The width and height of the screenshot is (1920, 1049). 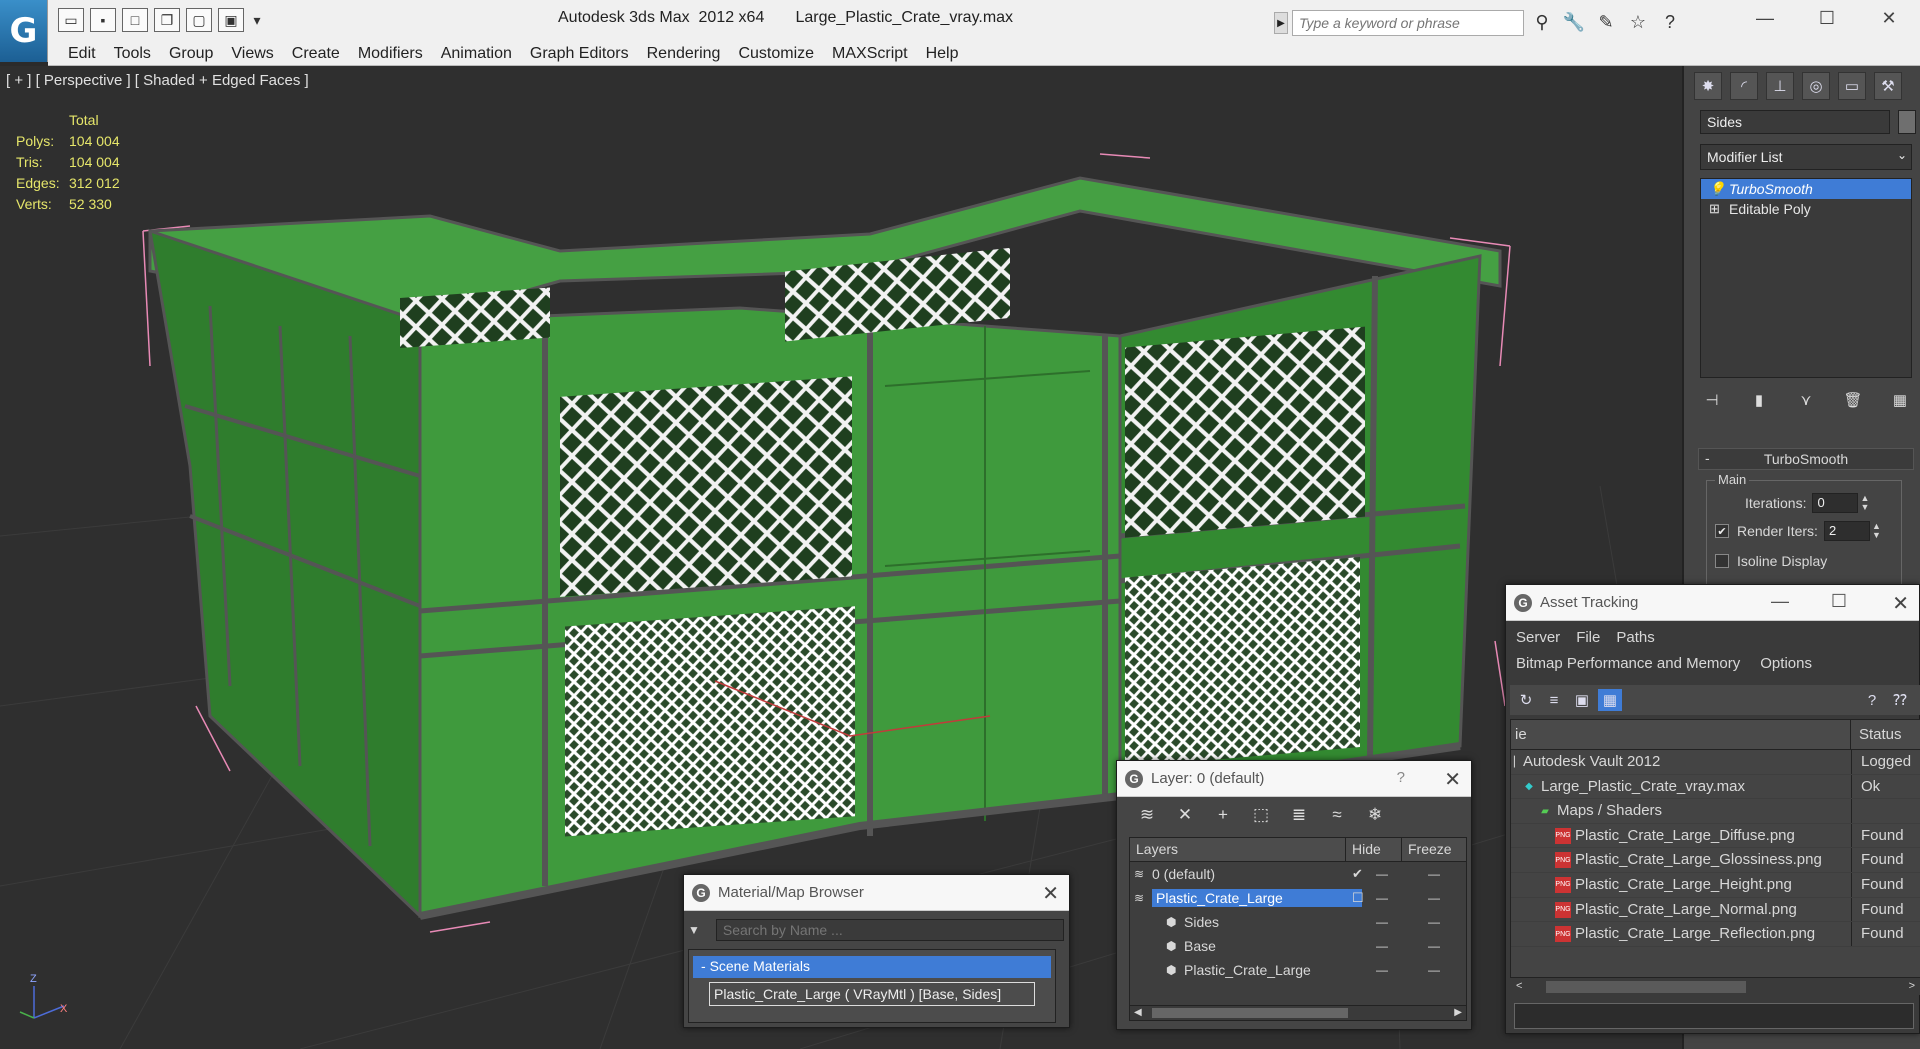 I want to click on column-layers: Layers, so click(x=1238, y=849).